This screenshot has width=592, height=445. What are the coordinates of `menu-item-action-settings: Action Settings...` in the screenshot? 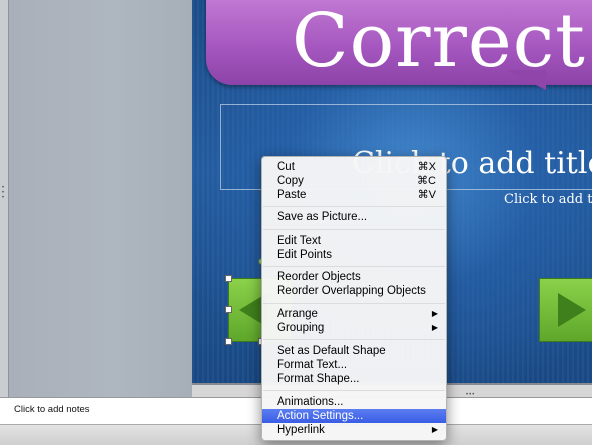 It's located at (354, 416).